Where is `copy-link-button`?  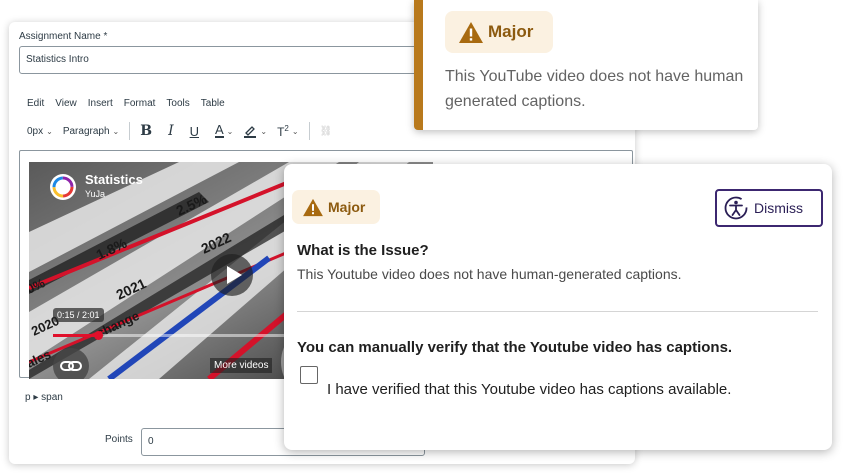 copy-link-button is located at coordinates (71, 363).